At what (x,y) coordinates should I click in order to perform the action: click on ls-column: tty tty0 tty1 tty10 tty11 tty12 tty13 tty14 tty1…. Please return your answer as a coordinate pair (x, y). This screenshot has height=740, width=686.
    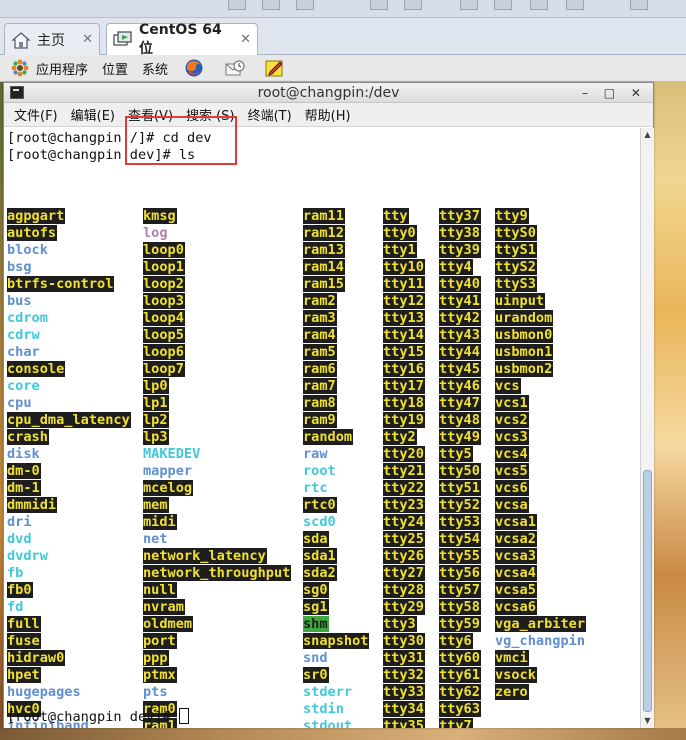
    Looking at the image, I should click on (404, 468).